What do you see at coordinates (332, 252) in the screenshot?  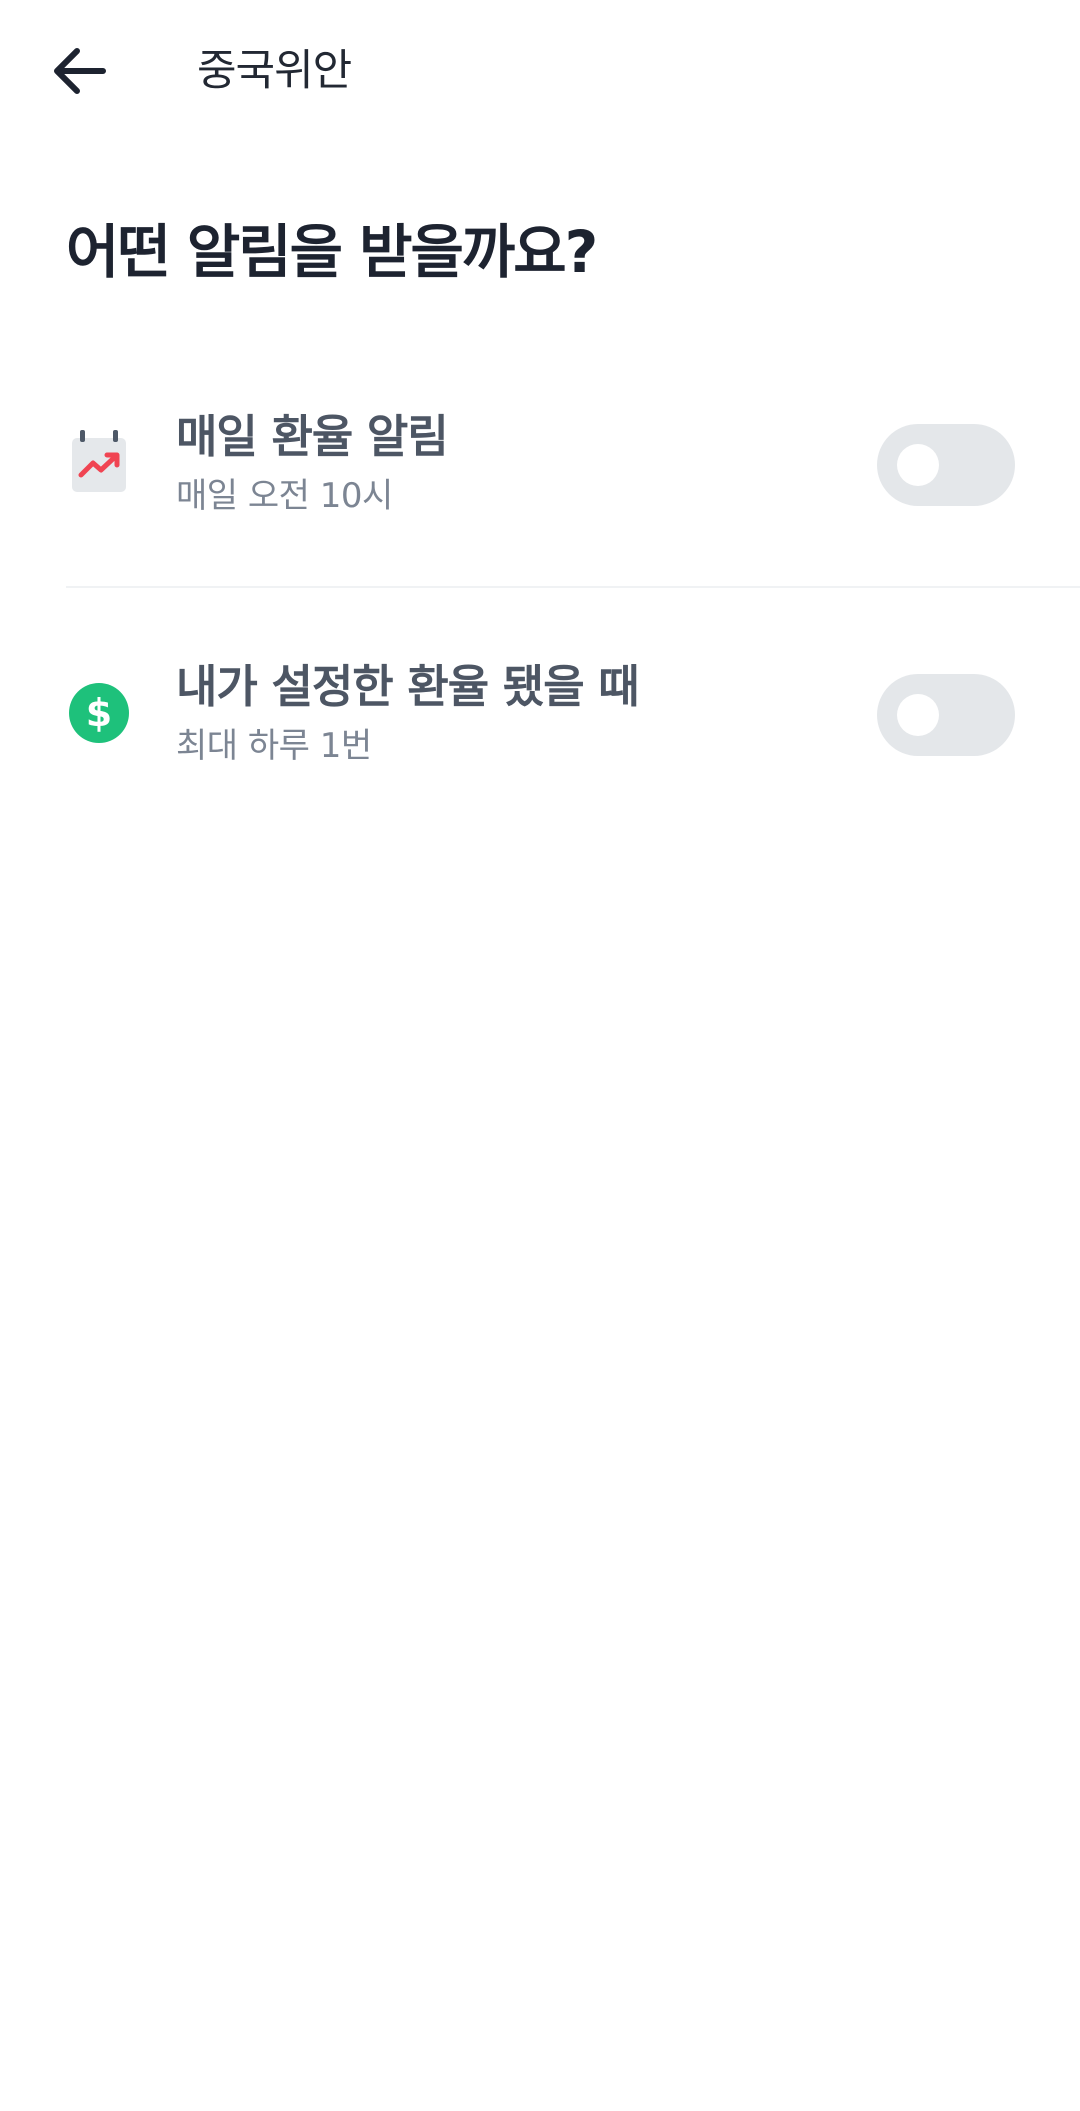 I see `question-heading: 어떤 알림을 받을까요?` at bounding box center [332, 252].